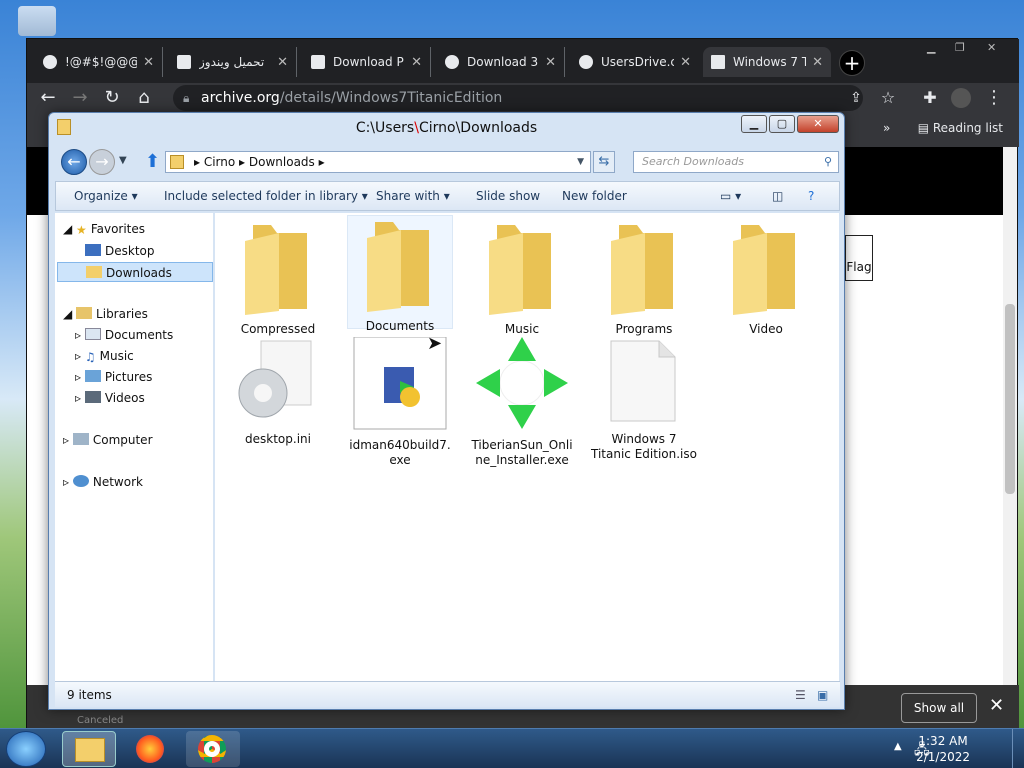 This screenshot has height=768, width=1024. Describe the element at coordinates (1010, 399) in the screenshot. I see `scrollbar-thumb` at that location.